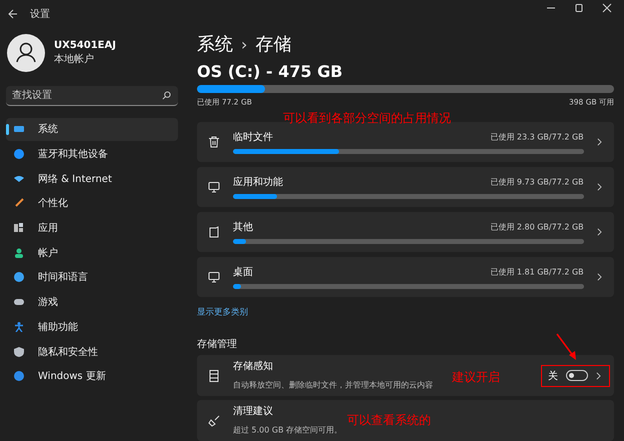 The image size is (624, 441). Describe the element at coordinates (92, 327) in the screenshot. I see `sidebar-item: 辅助功能` at that location.